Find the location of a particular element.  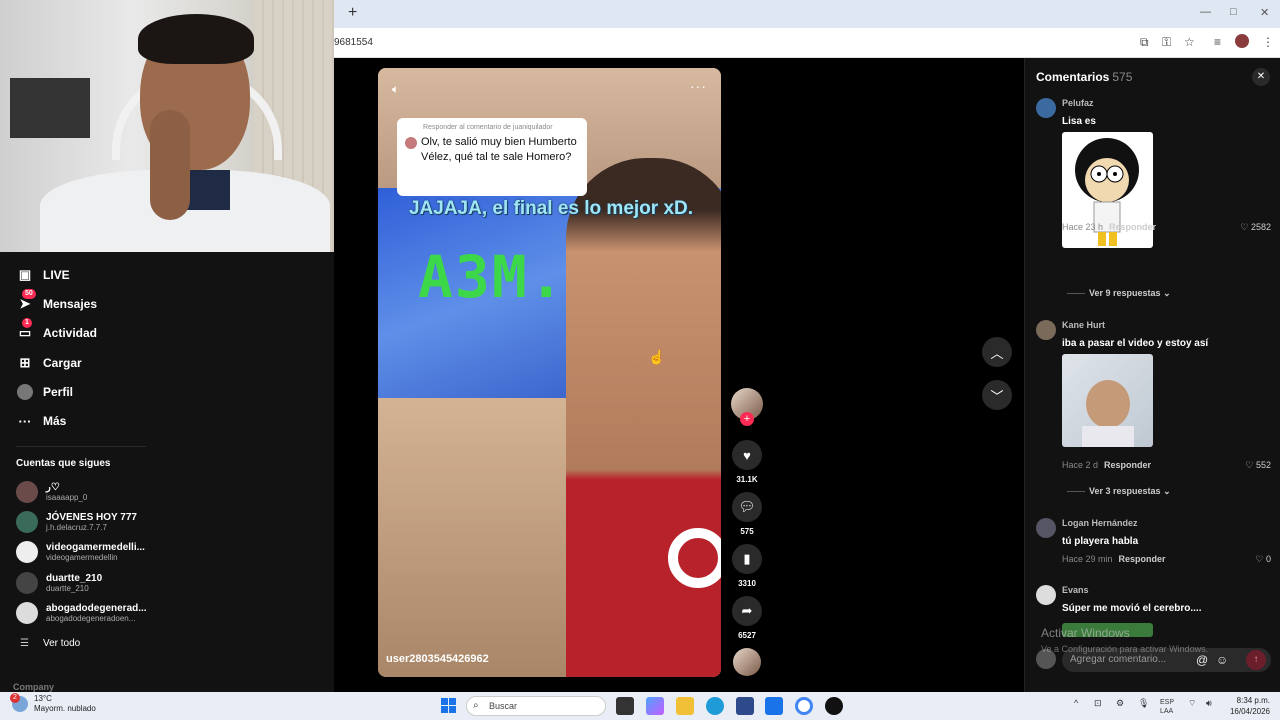

previous-video-button: ︿ is located at coordinates (997, 352).